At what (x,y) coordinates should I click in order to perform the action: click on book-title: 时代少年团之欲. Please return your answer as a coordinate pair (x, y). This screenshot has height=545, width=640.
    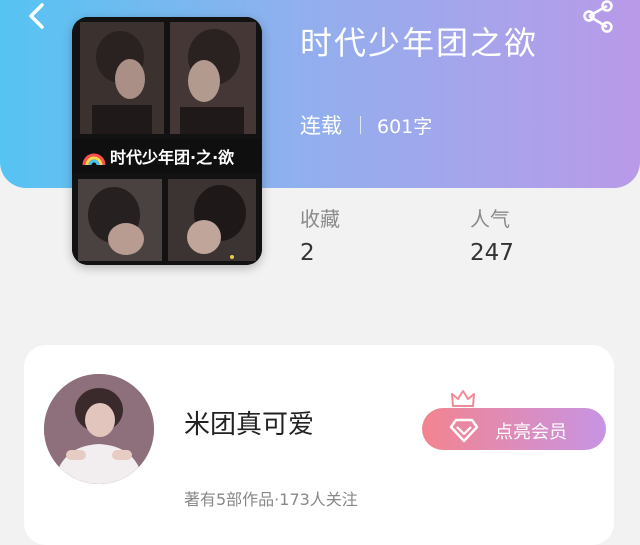
    Looking at the image, I should click on (419, 43).